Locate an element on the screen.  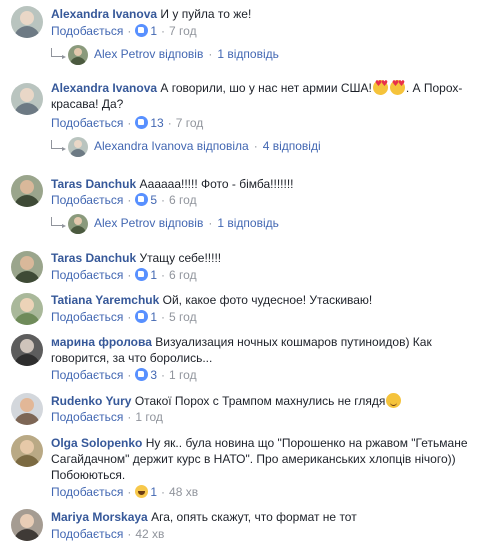
reply-verb: відповіла is located at coordinates (222, 146).